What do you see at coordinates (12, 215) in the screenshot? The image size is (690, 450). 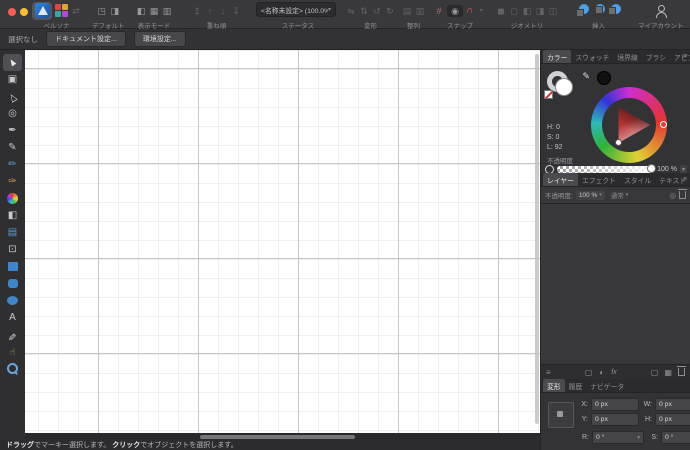 I see `transparency-tool: ◧` at bounding box center [12, 215].